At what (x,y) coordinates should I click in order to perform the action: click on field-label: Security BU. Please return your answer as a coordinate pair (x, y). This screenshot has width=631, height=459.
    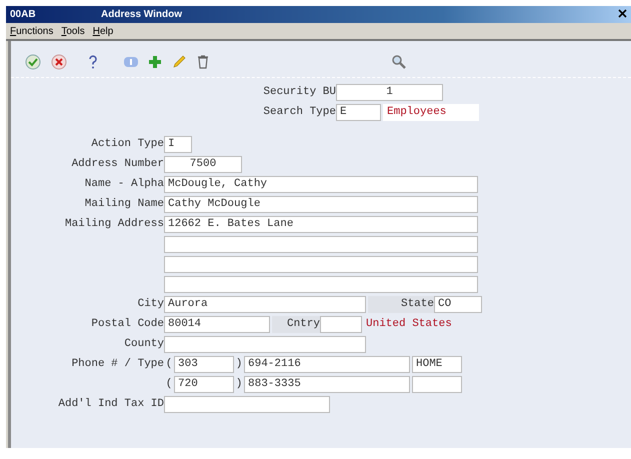
    Looking at the image, I should click on (299, 92).